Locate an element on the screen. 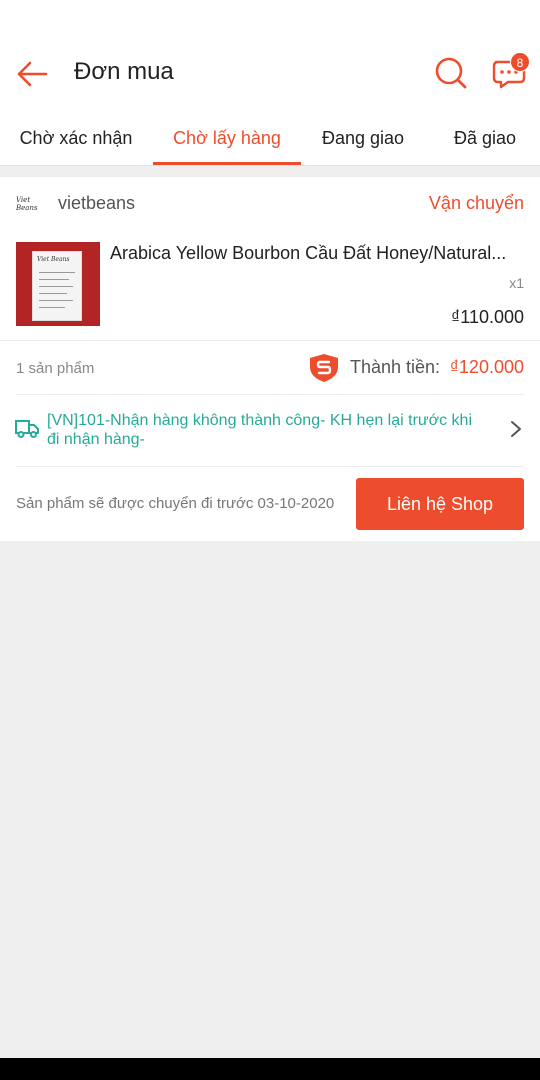 The width and height of the screenshot is (540, 1080). truck-icon is located at coordinates (27, 429).